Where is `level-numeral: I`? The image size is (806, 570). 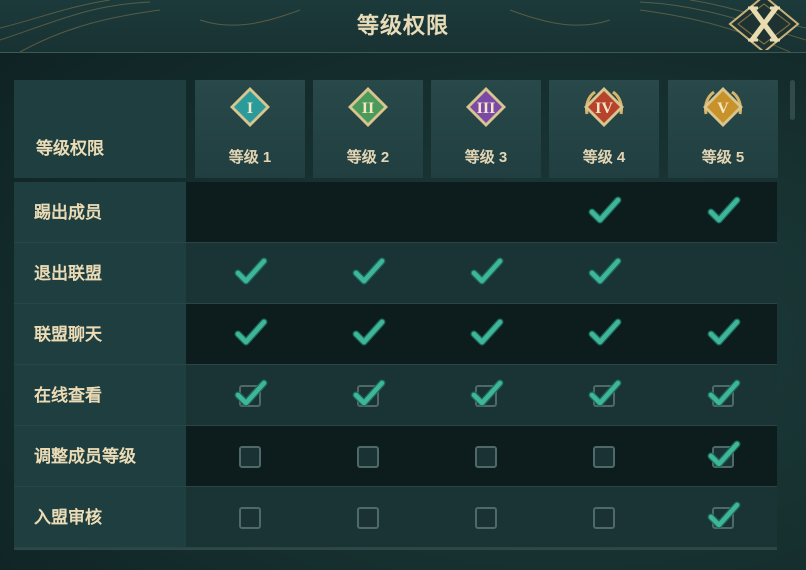 level-numeral: I is located at coordinates (250, 108).